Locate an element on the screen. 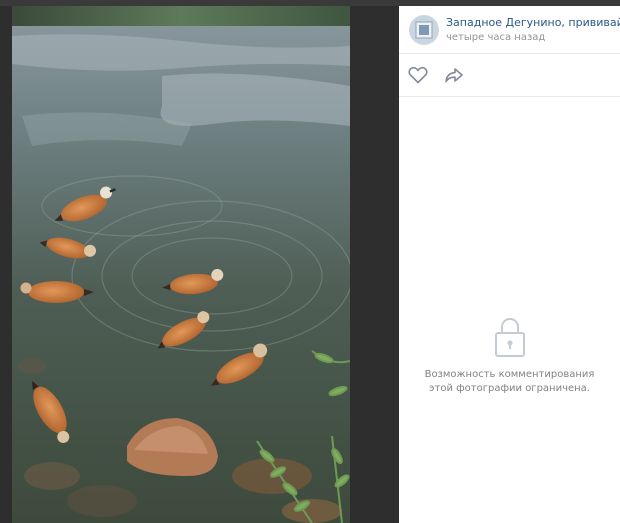  heart-icon is located at coordinates (418, 75).